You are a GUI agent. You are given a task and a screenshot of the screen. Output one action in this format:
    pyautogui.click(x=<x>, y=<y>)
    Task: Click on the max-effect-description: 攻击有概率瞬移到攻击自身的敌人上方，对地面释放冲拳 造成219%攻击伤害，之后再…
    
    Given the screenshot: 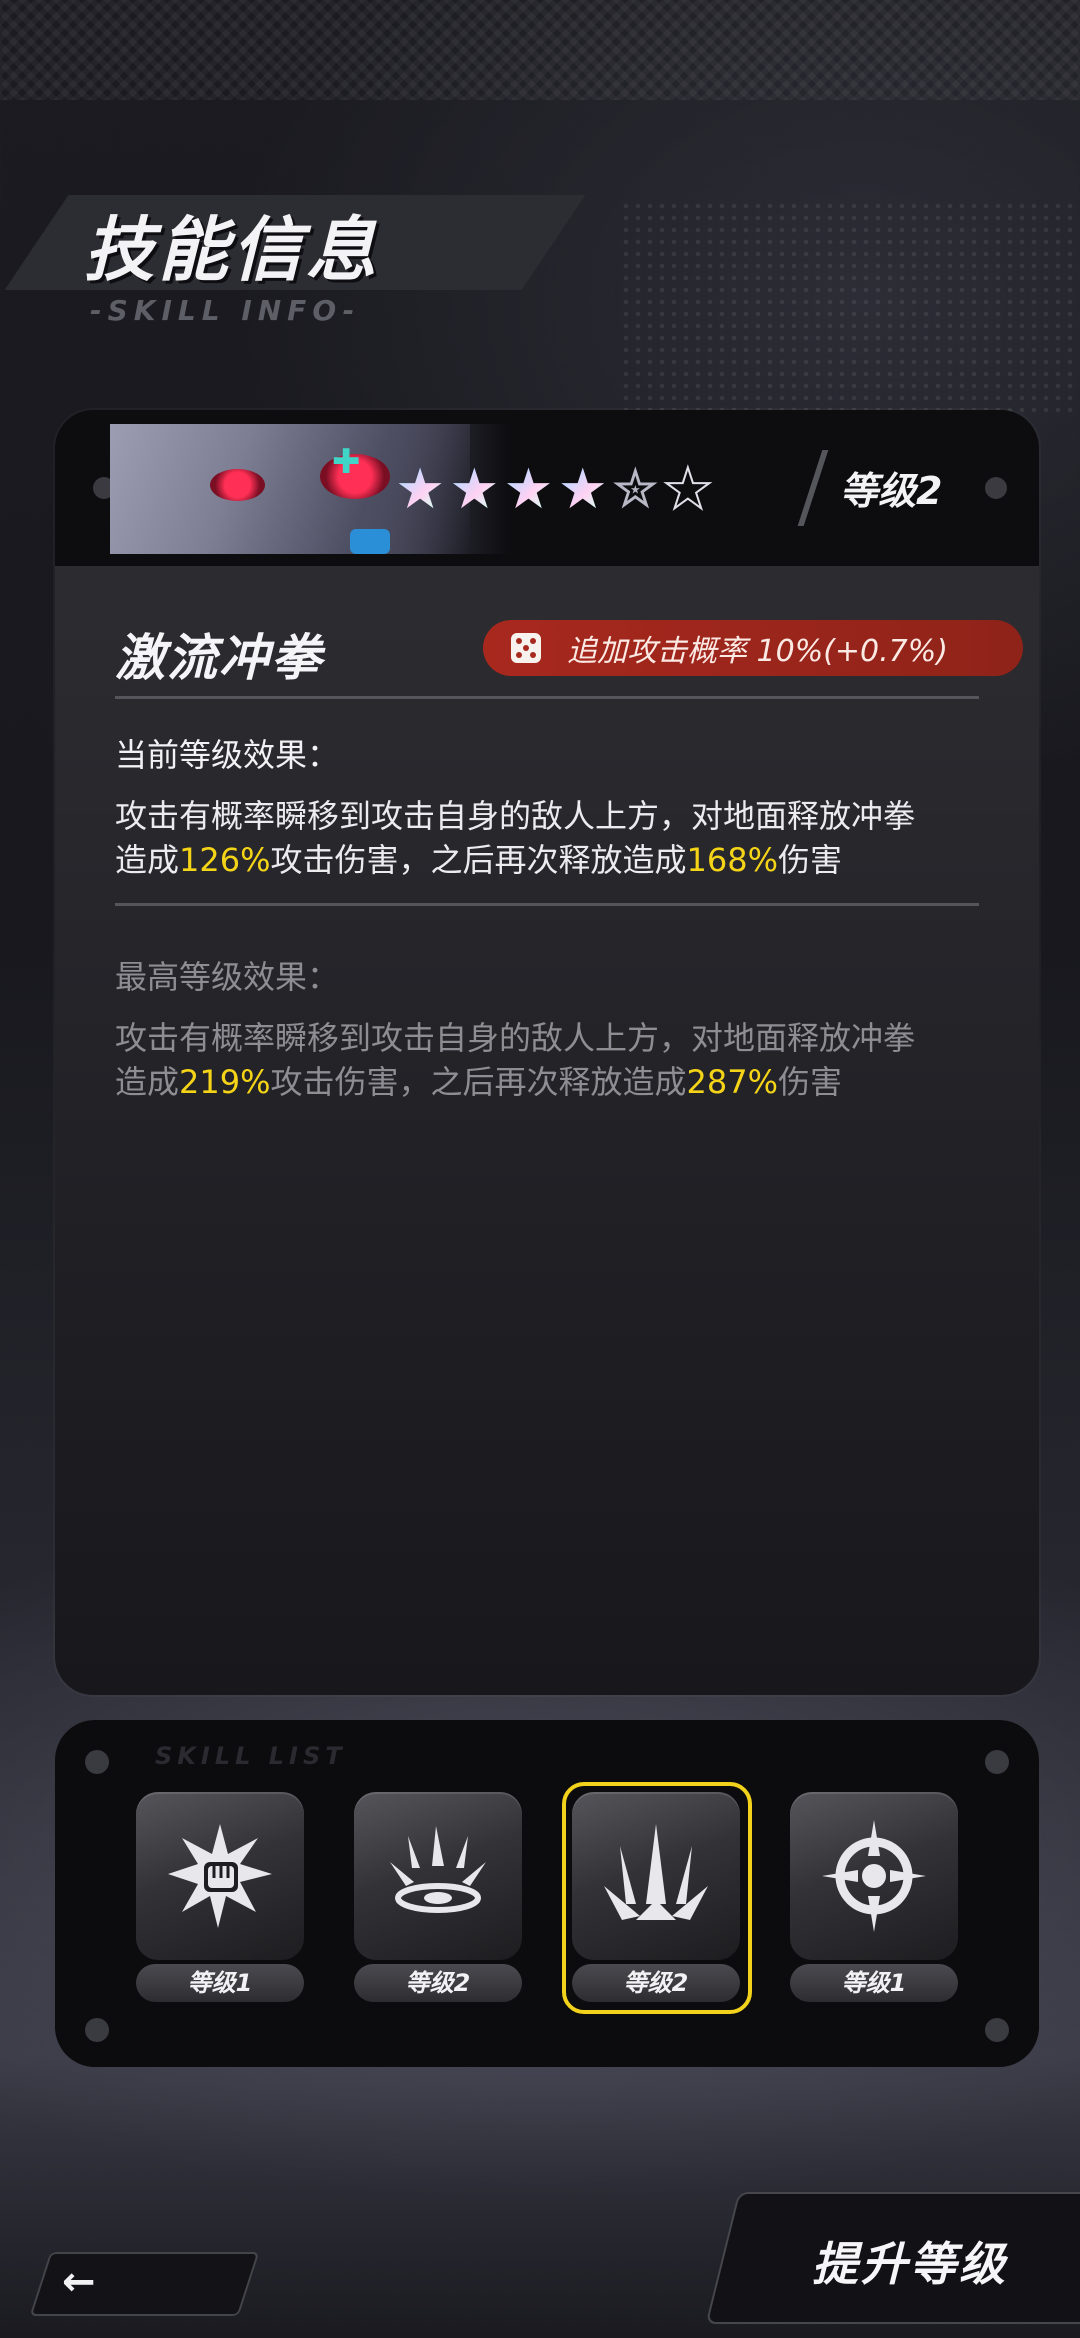 What is the action you would take?
    pyautogui.click(x=515, y=1060)
    